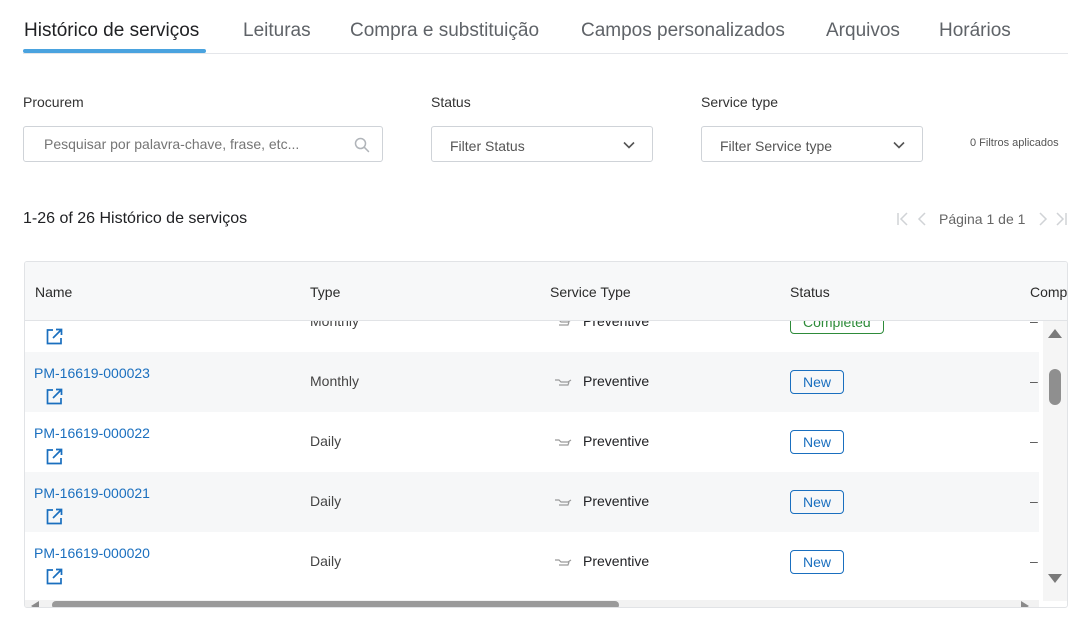 Image resolution: width=1086 pixels, height=618 pixels. Describe the element at coordinates (975, 31) in the screenshot. I see `tab-horarios: Horários` at that location.